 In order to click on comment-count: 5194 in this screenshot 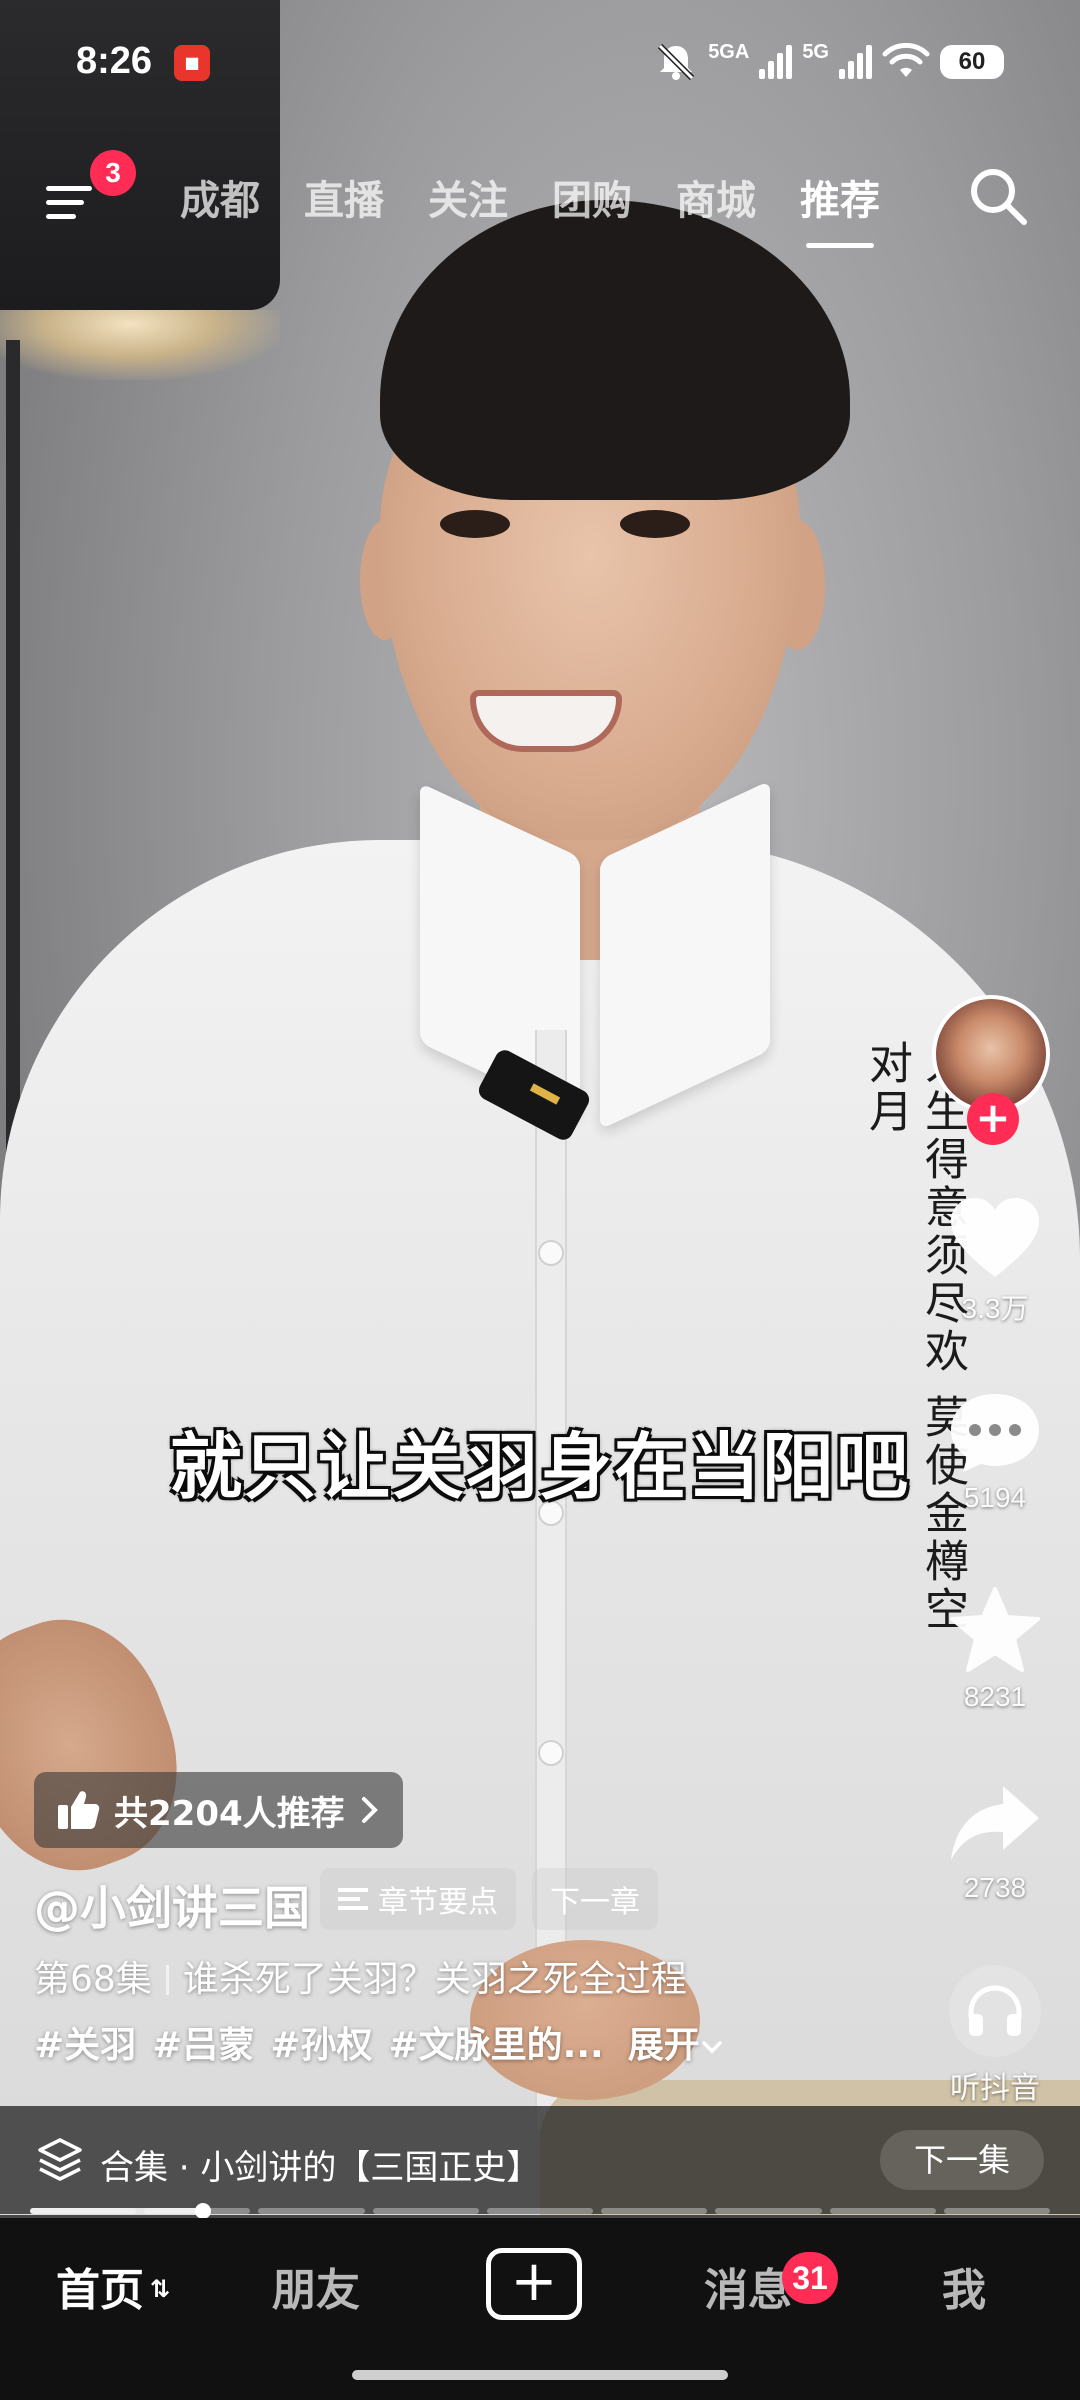, I will do `click(995, 1497)`.